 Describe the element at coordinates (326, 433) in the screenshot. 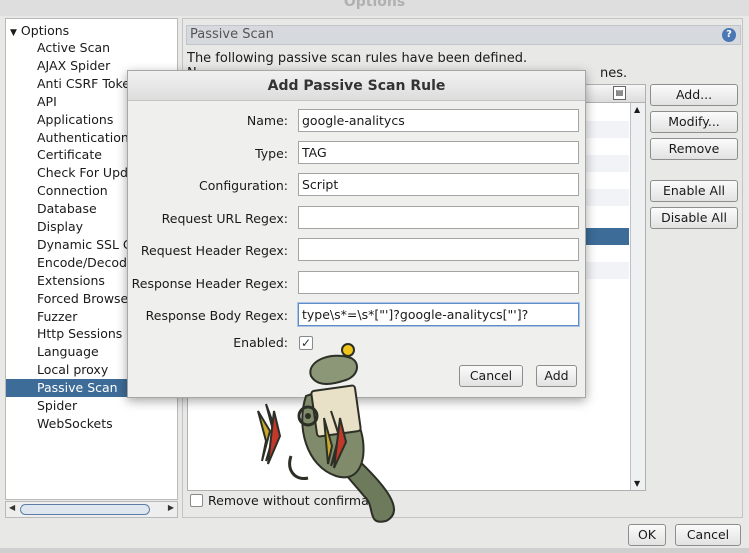

I see `zap-lizard-mascot-icon` at that location.